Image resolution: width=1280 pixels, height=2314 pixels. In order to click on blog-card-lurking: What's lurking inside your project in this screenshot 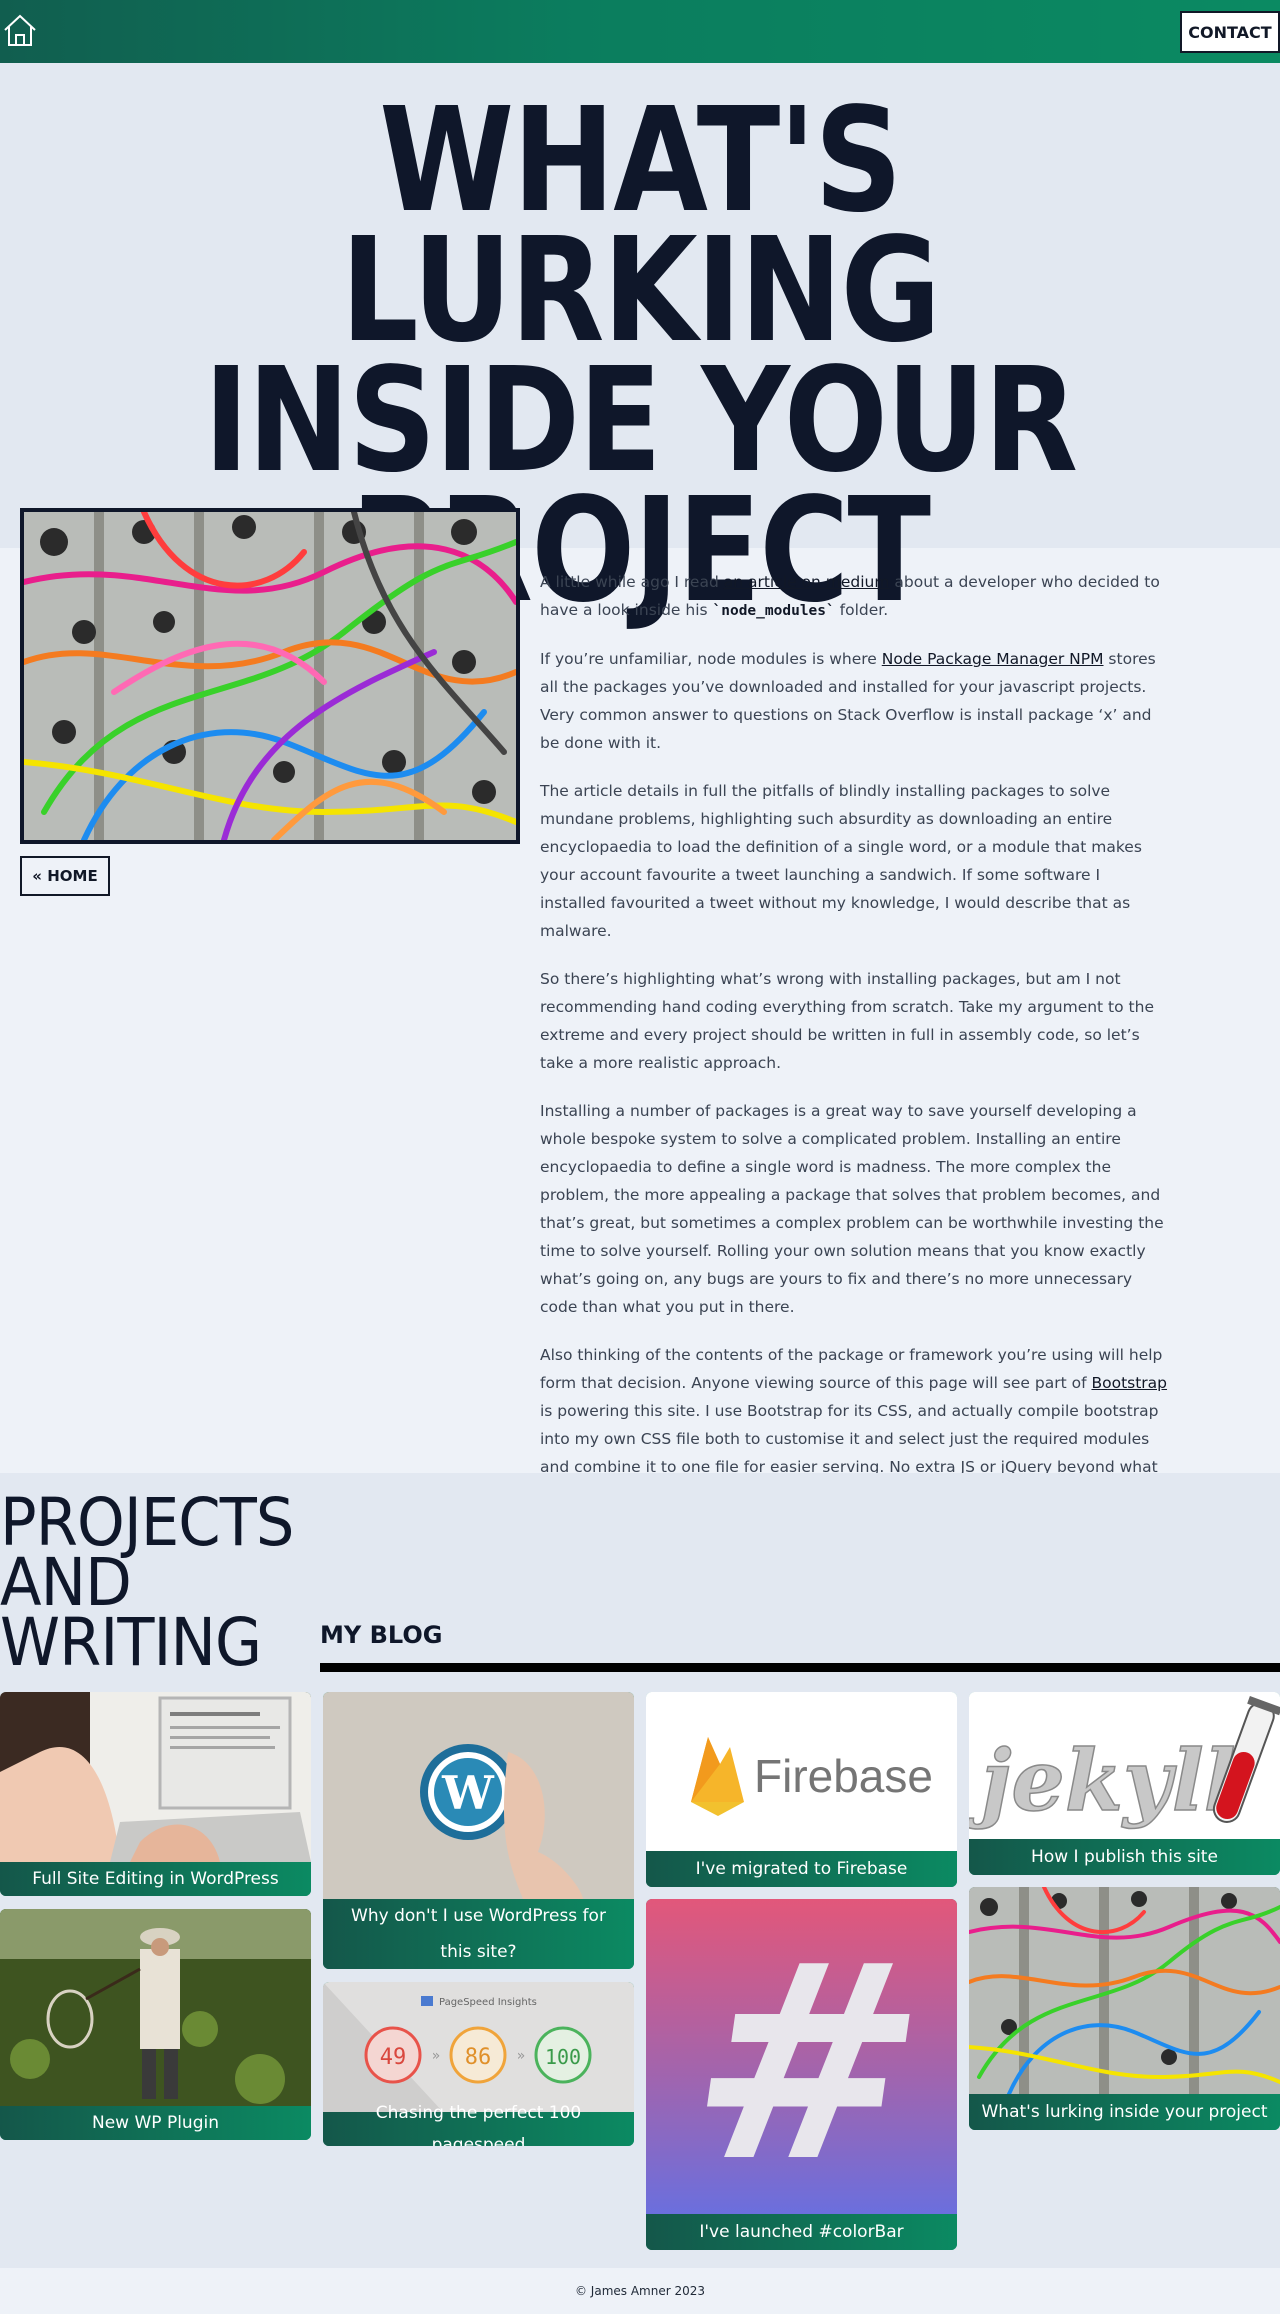, I will do `click(1124, 2008)`.